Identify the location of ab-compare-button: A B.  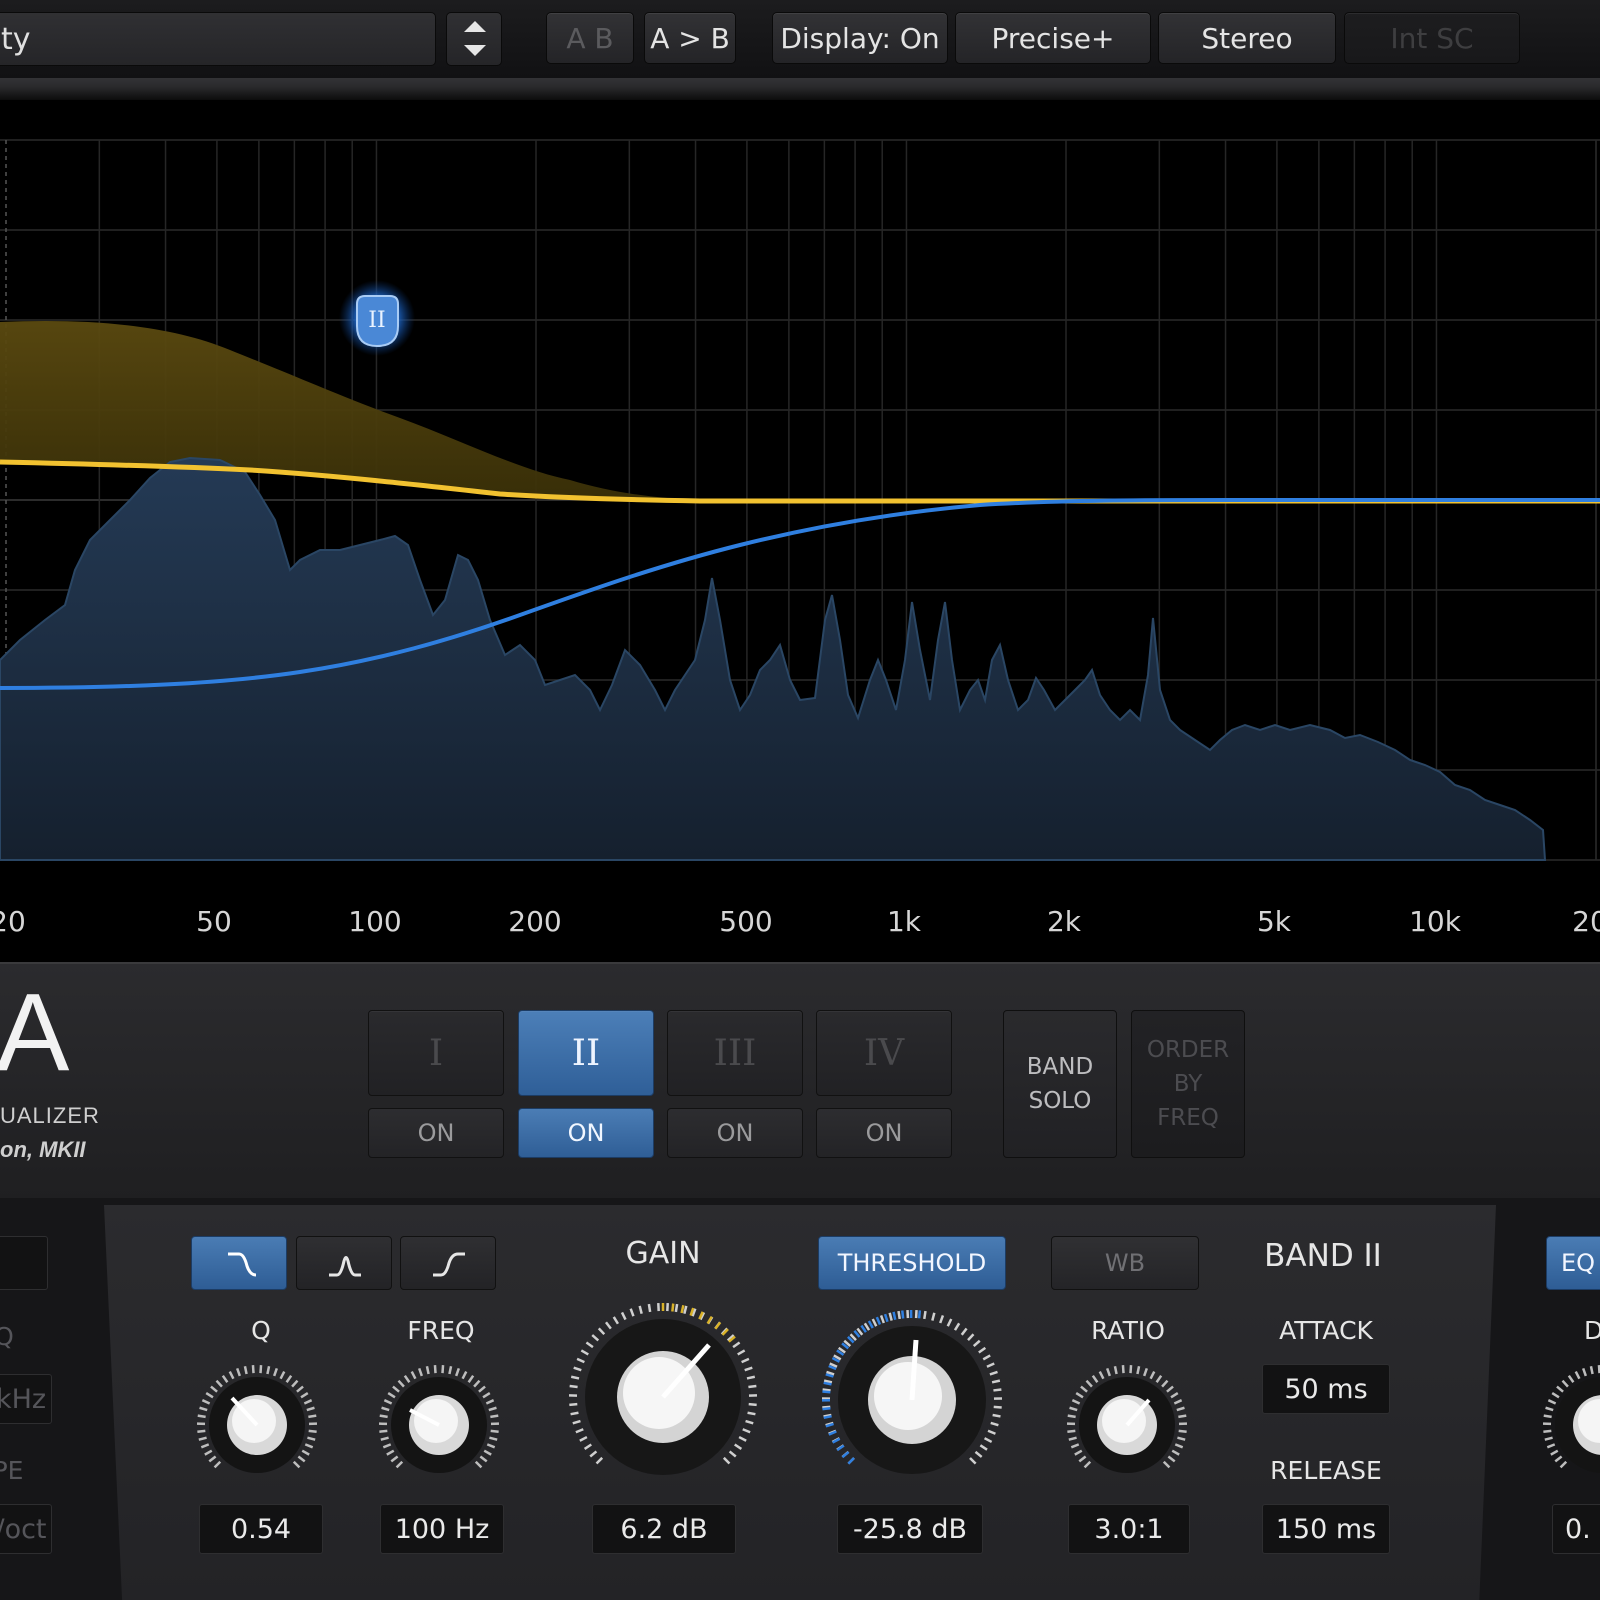
(590, 38).